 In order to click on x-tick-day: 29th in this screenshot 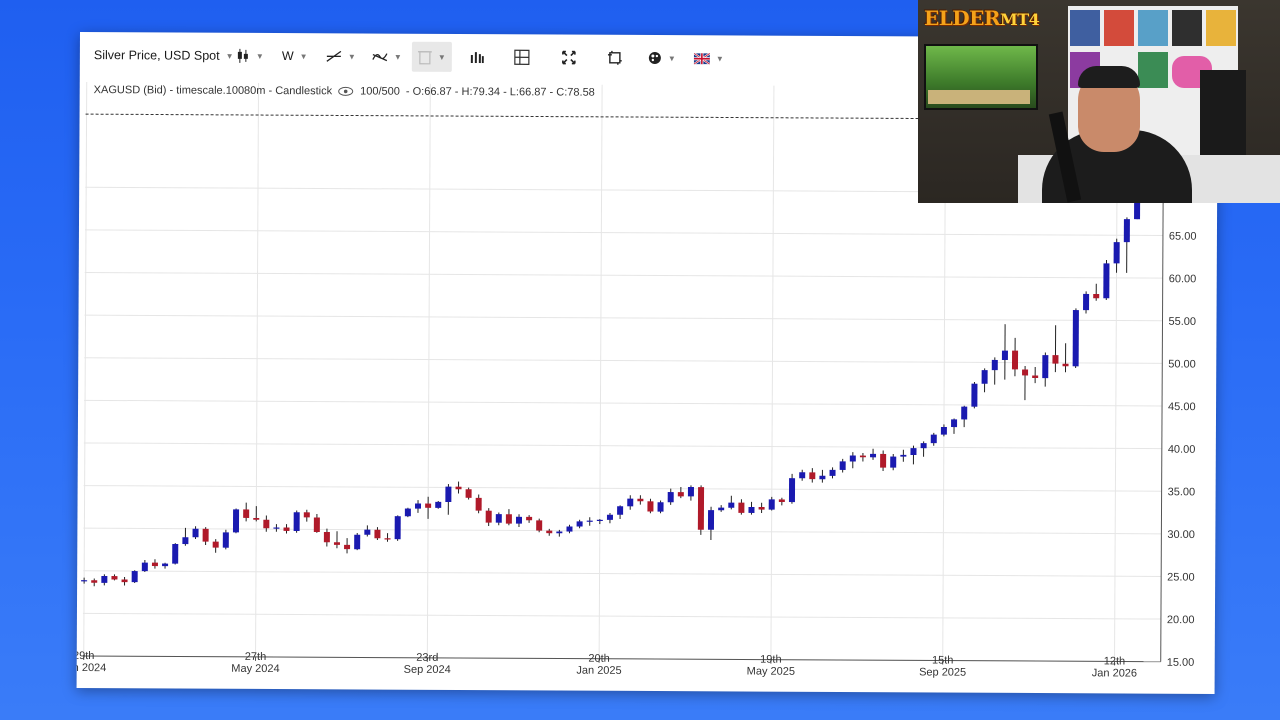, I will do `click(86, 656)`.